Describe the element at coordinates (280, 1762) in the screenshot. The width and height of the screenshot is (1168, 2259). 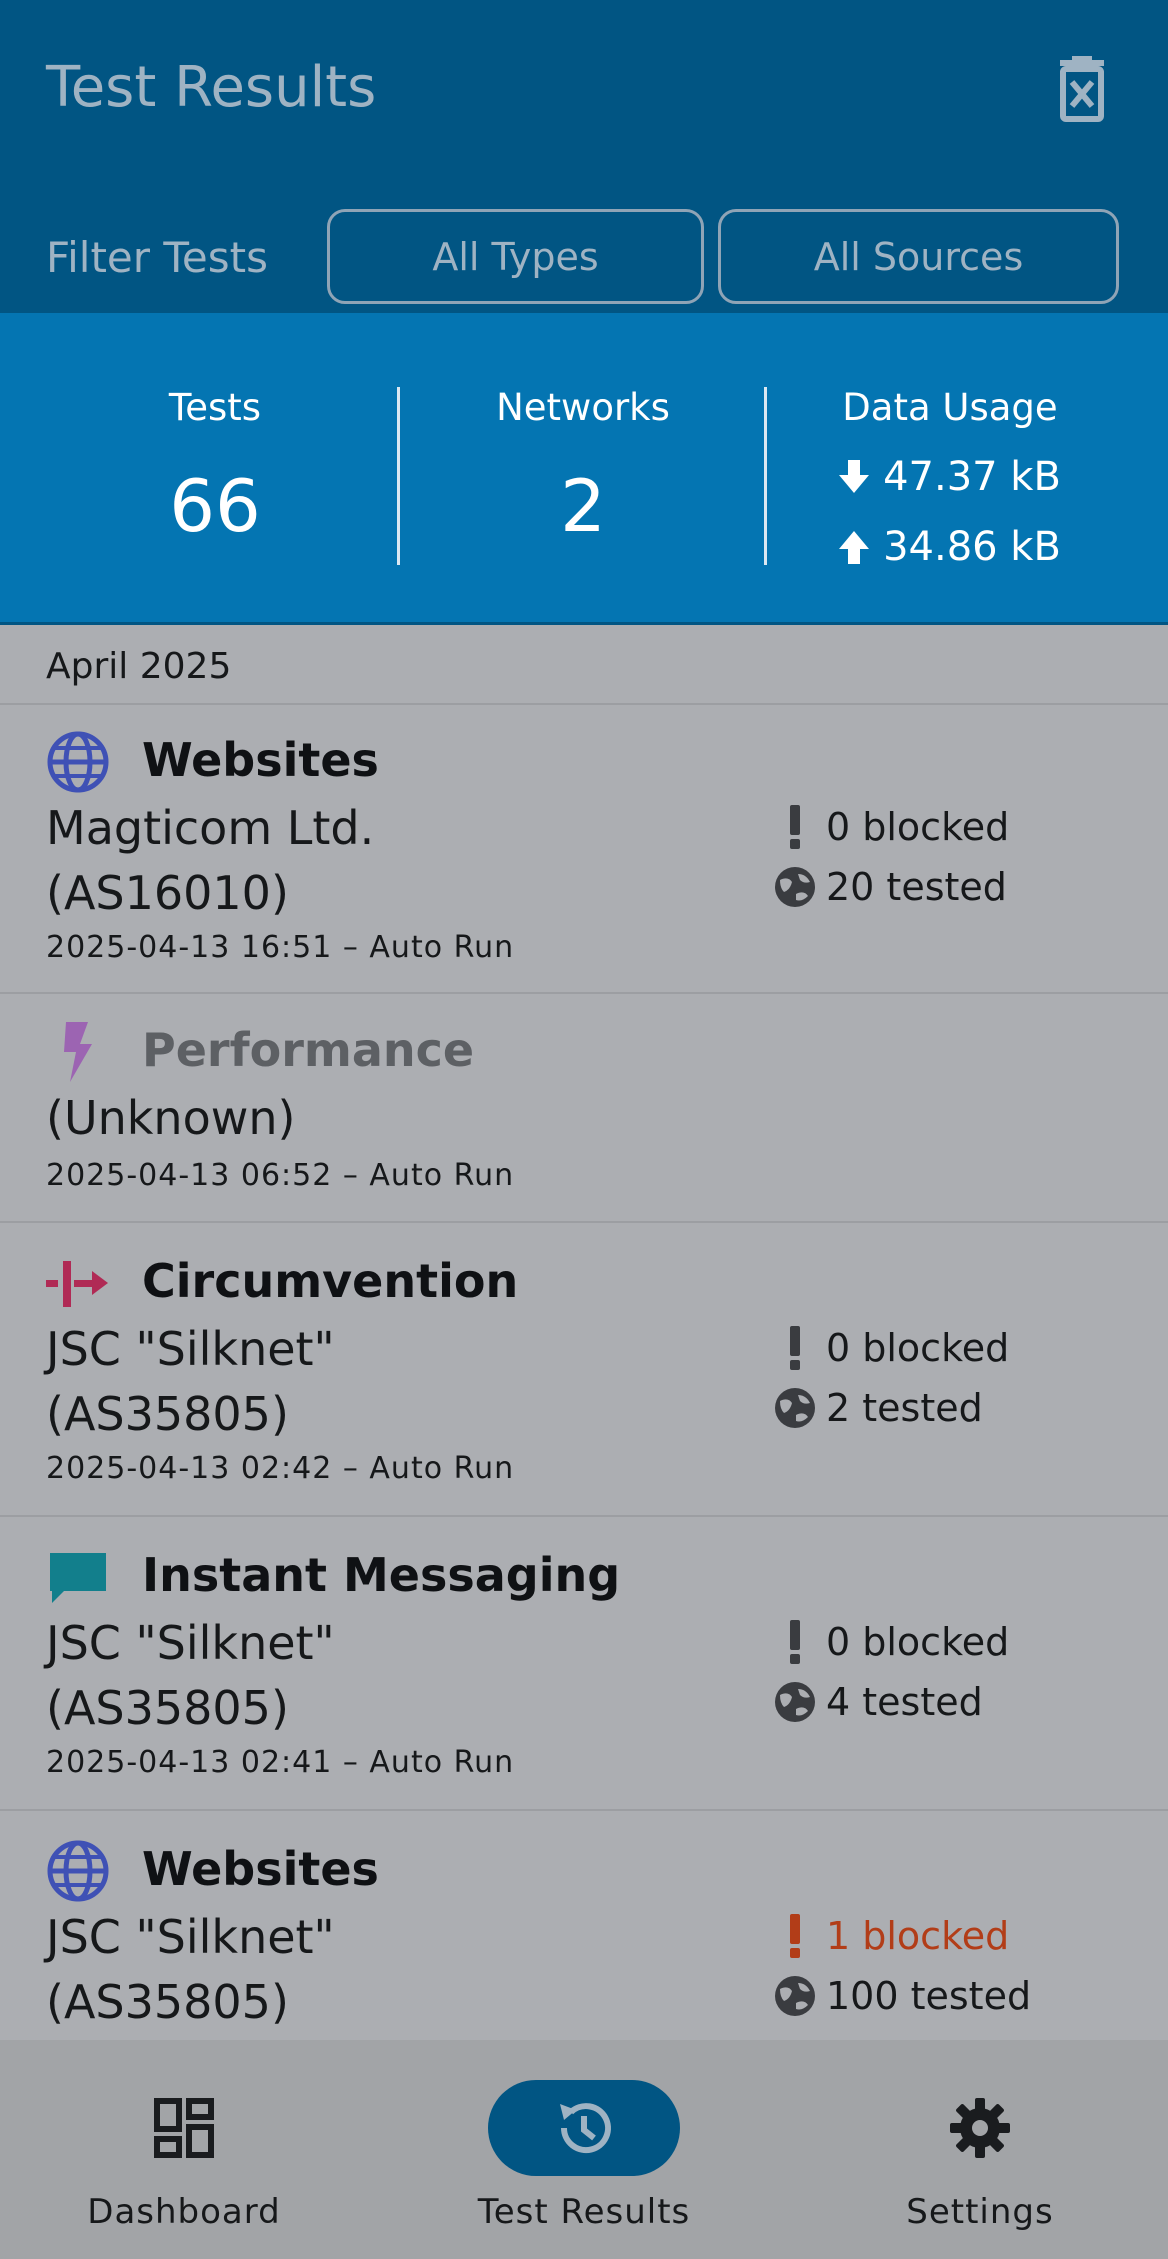
I see `test-timestamp: 2025-04-13 02:41 – Auto Run` at that location.